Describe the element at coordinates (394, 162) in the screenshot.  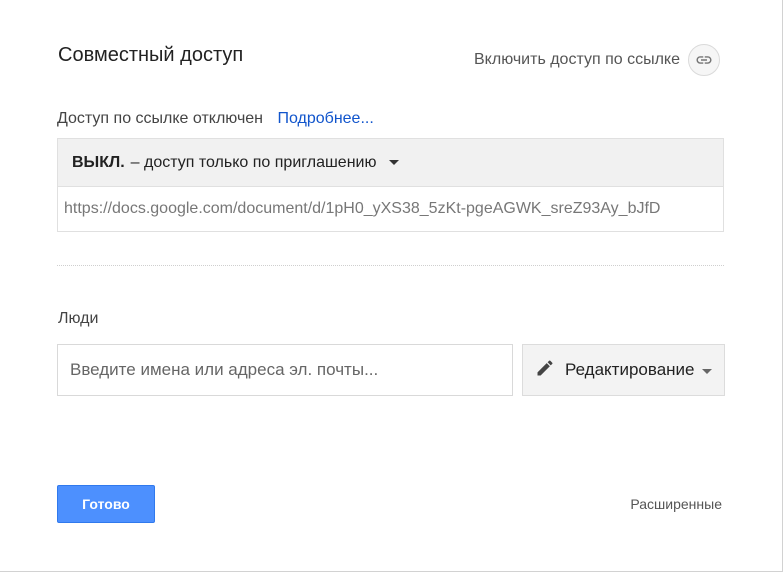
I see `dropdown-caret-icon` at that location.